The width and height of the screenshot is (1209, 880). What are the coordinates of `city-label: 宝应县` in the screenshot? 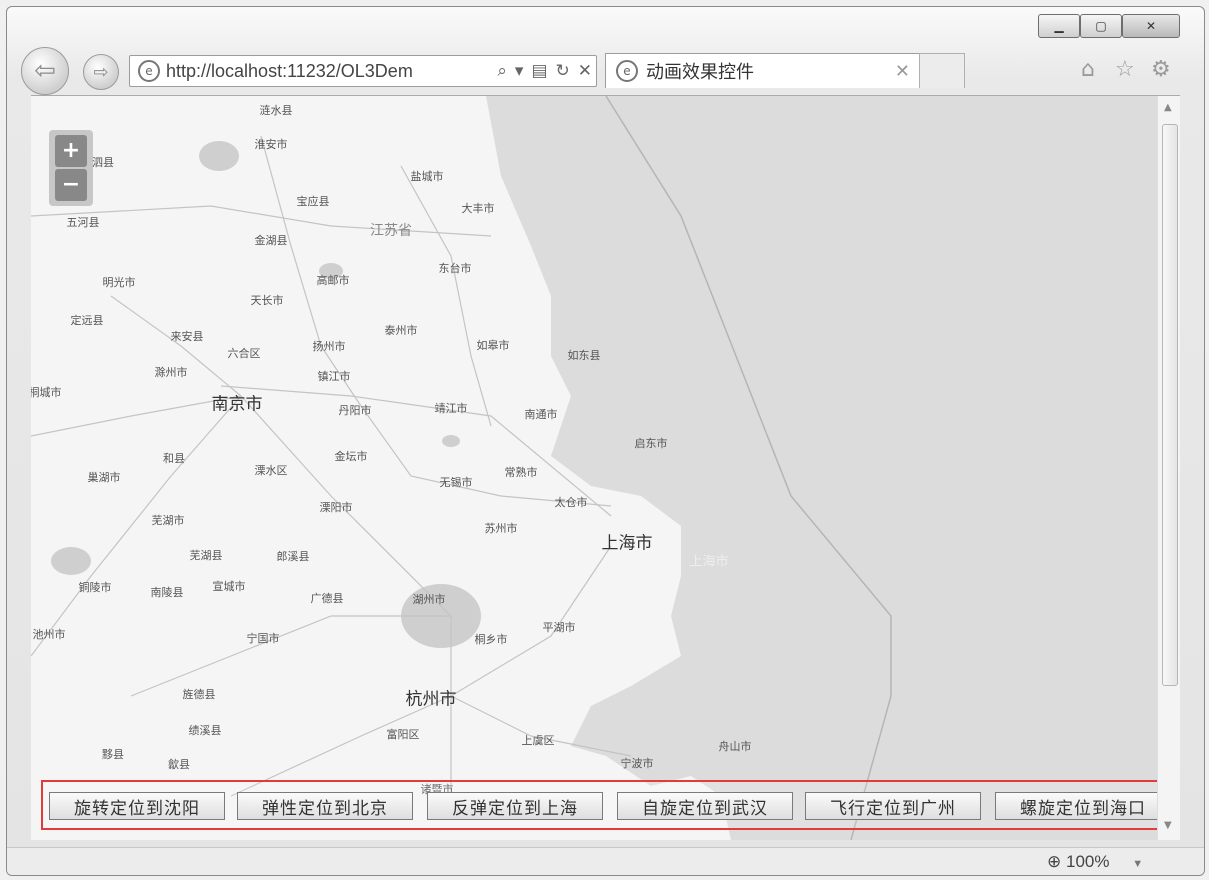 It's located at (313, 201).